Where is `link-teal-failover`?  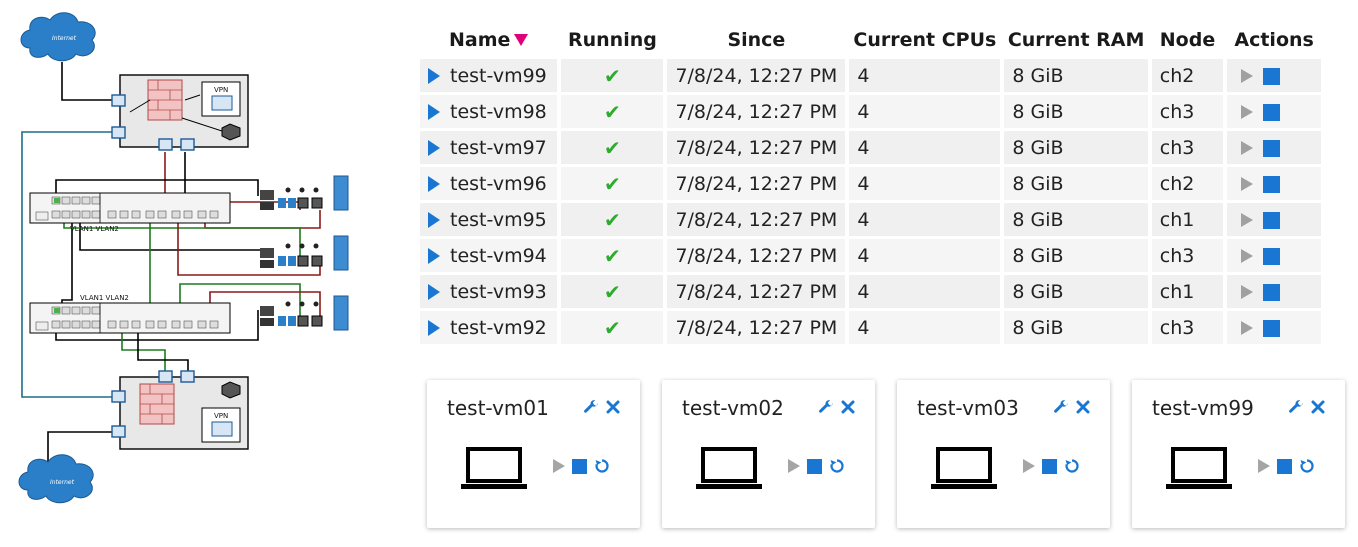
link-teal-failover is located at coordinates (69, 264).